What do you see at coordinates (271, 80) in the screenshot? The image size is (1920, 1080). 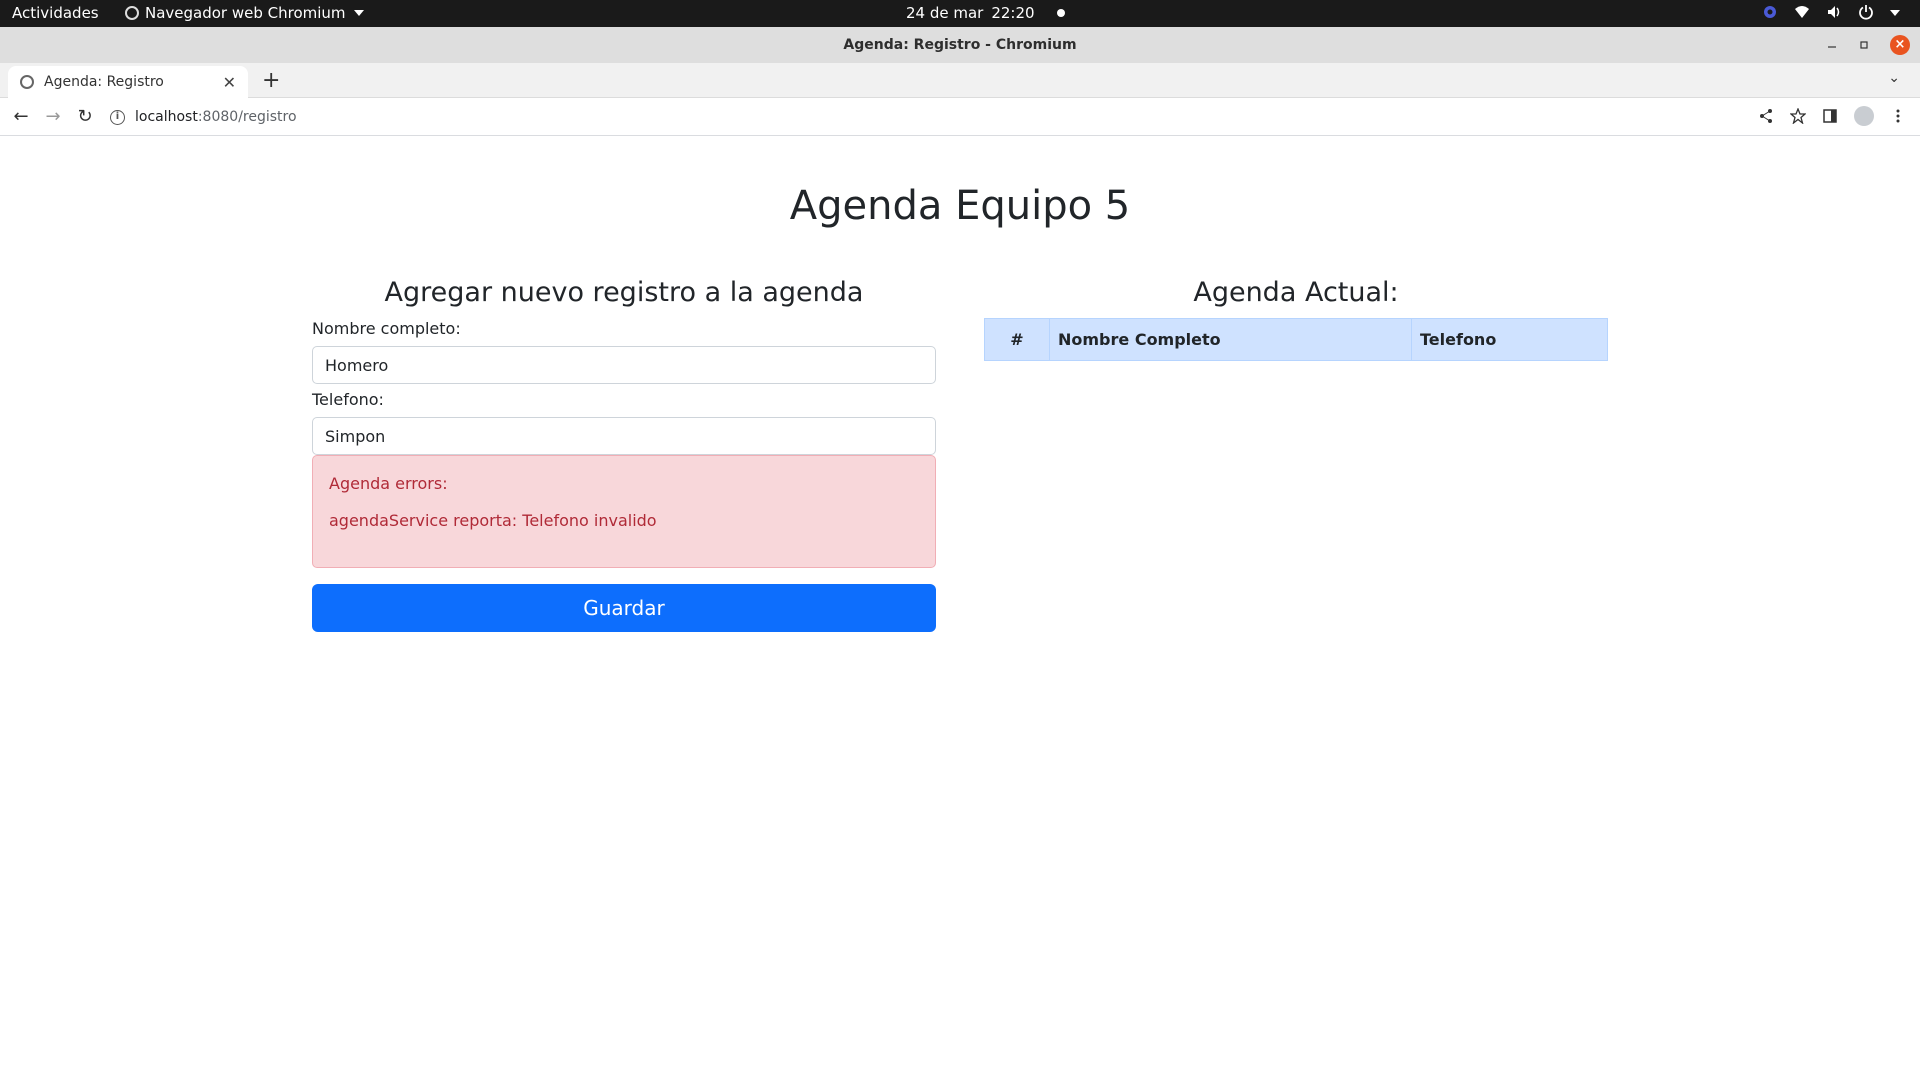 I see `new-tab-button: +` at bounding box center [271, 80].